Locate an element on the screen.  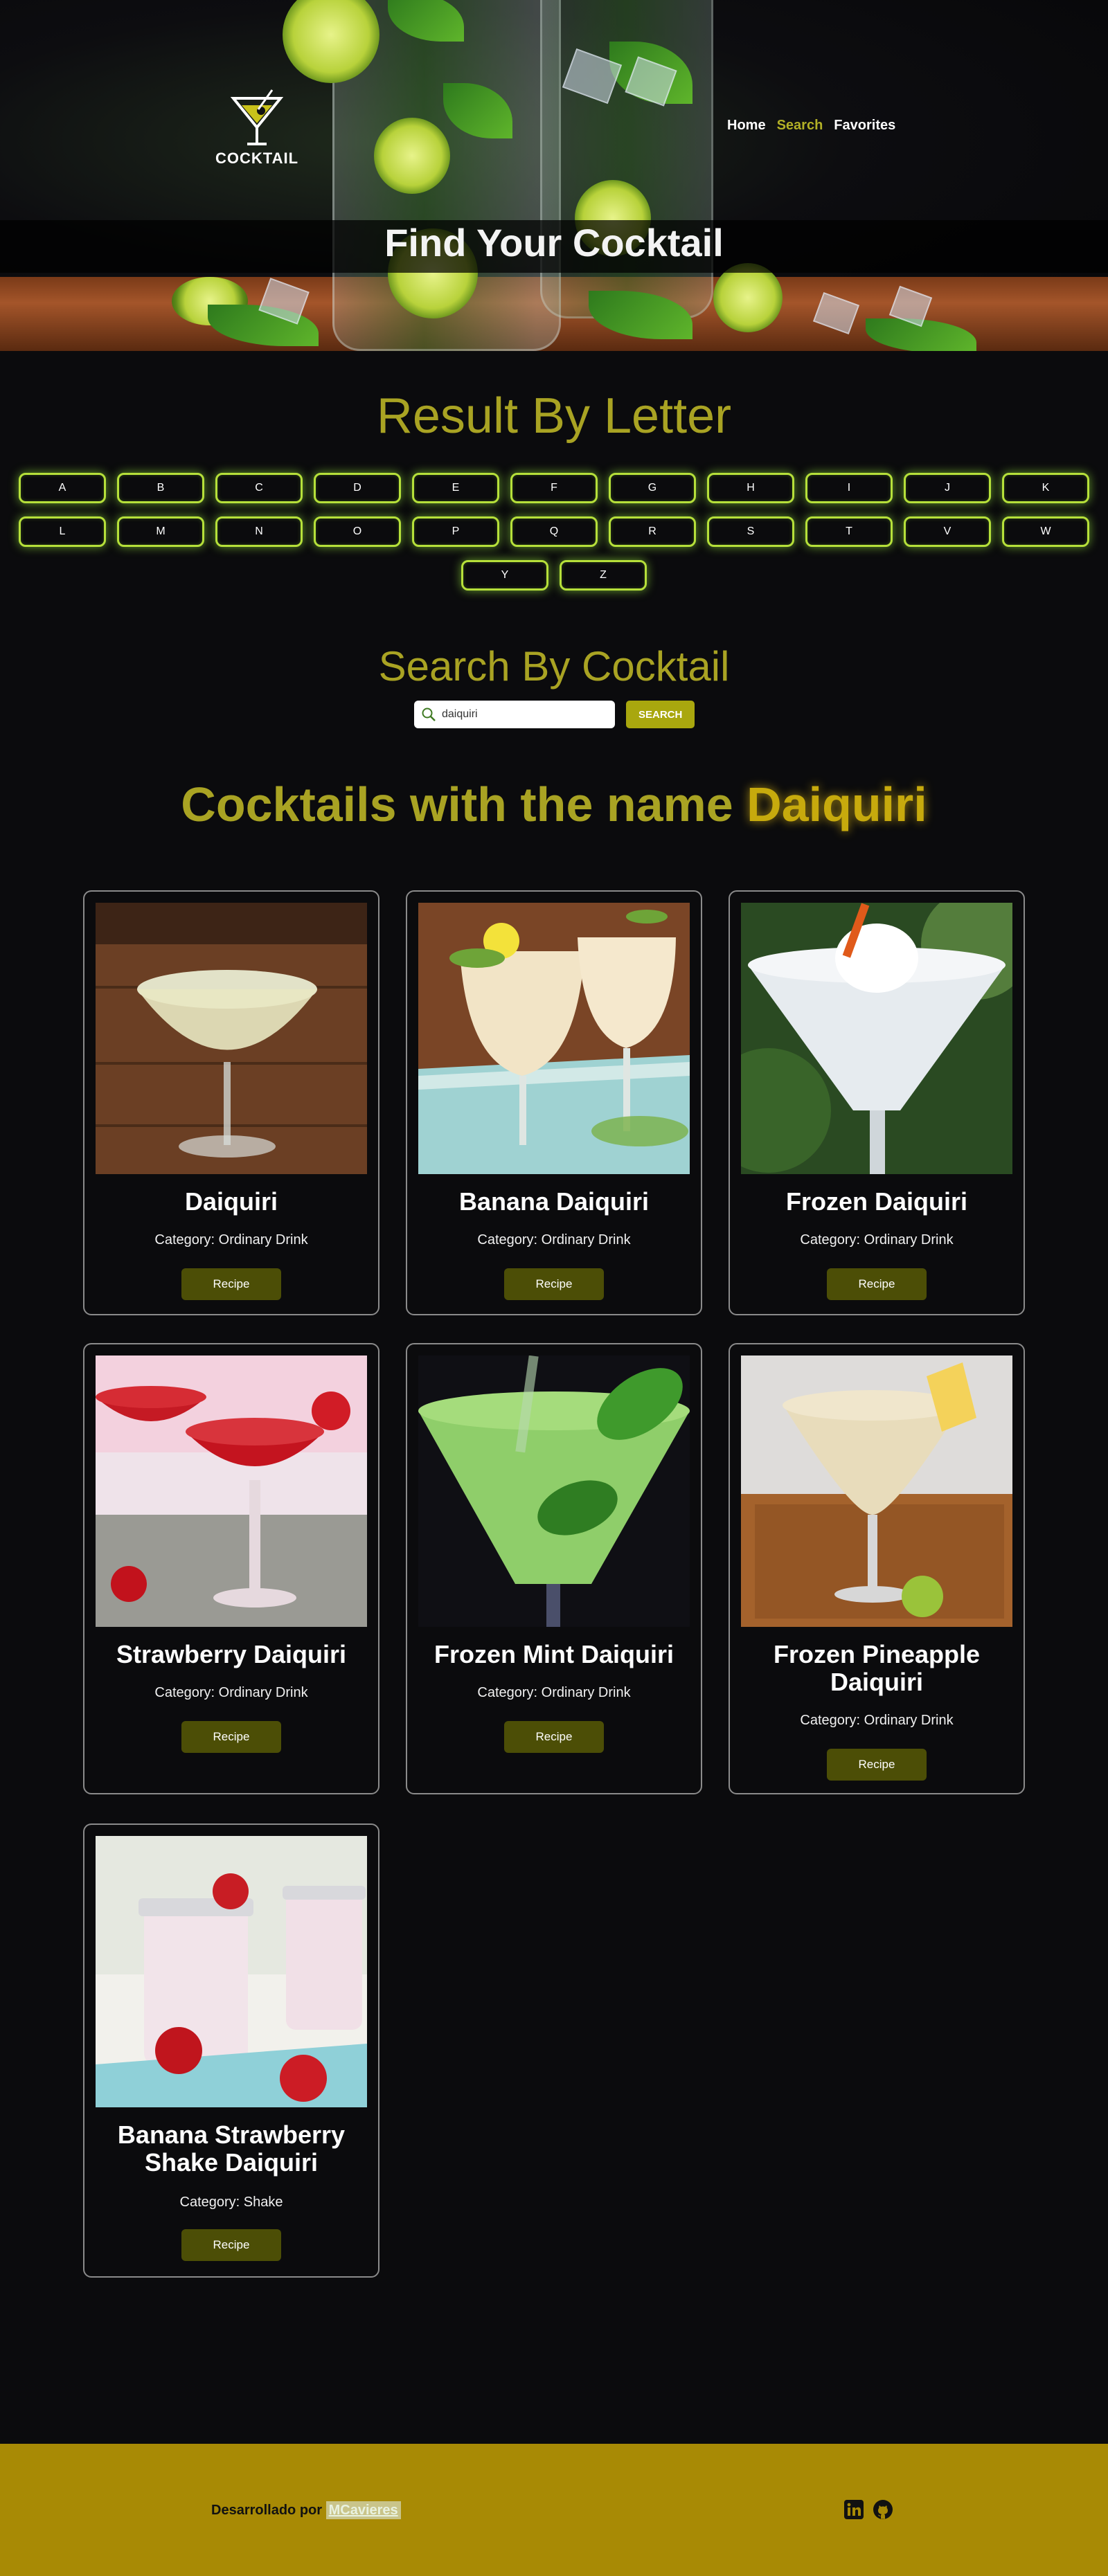
cocktail-card: Daiquiri Category: Ordinary Drink Recipe is located at coordinates (231, 1102).